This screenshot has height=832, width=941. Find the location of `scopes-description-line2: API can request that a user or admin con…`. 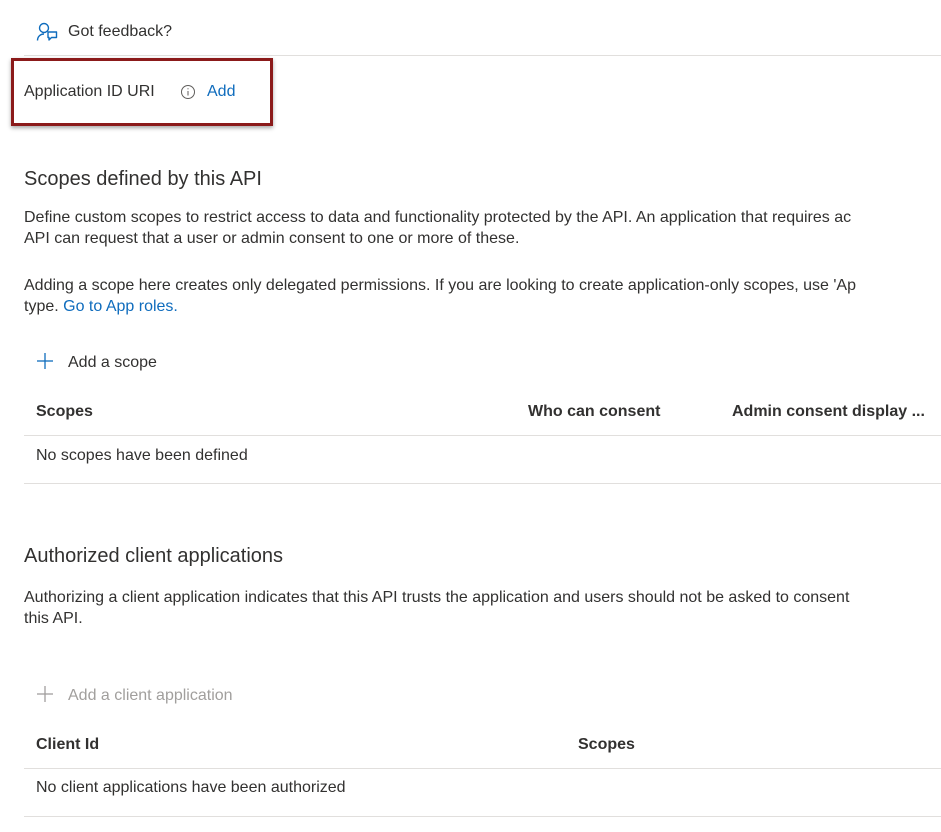

scopes-description-line2: API can request that a user or admin con… is located at coordinates (272, 238).